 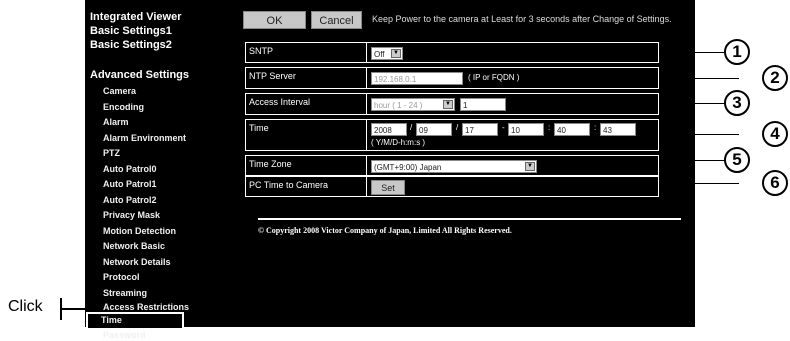 What do you see at coordinates (389, 129) in the screenshot?
I see `time-year-input: 2008` at bounding box center [389, 129].